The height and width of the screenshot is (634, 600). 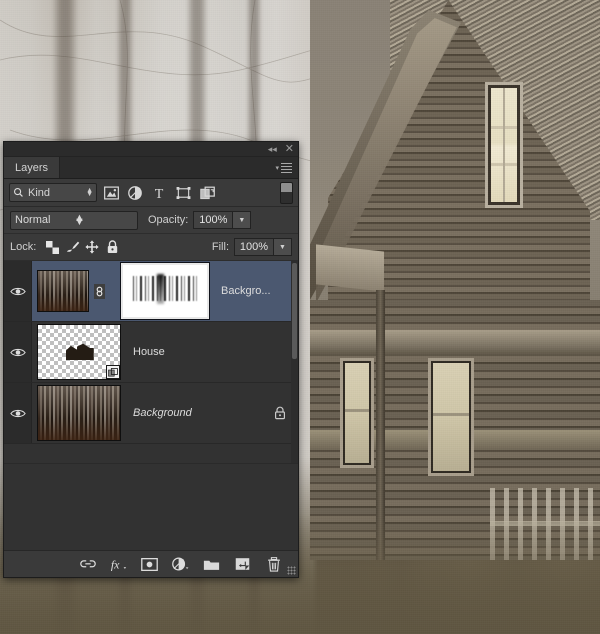 I want to click on blend-mode-value: Normal, so click(x=33, y=220).